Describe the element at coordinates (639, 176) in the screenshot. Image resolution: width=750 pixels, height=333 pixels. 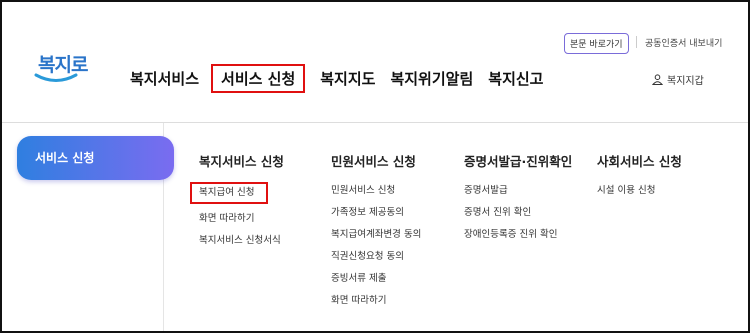
I see `menu-col-social-services: 사회서비스 신청 시설 이용 신청` at that location.